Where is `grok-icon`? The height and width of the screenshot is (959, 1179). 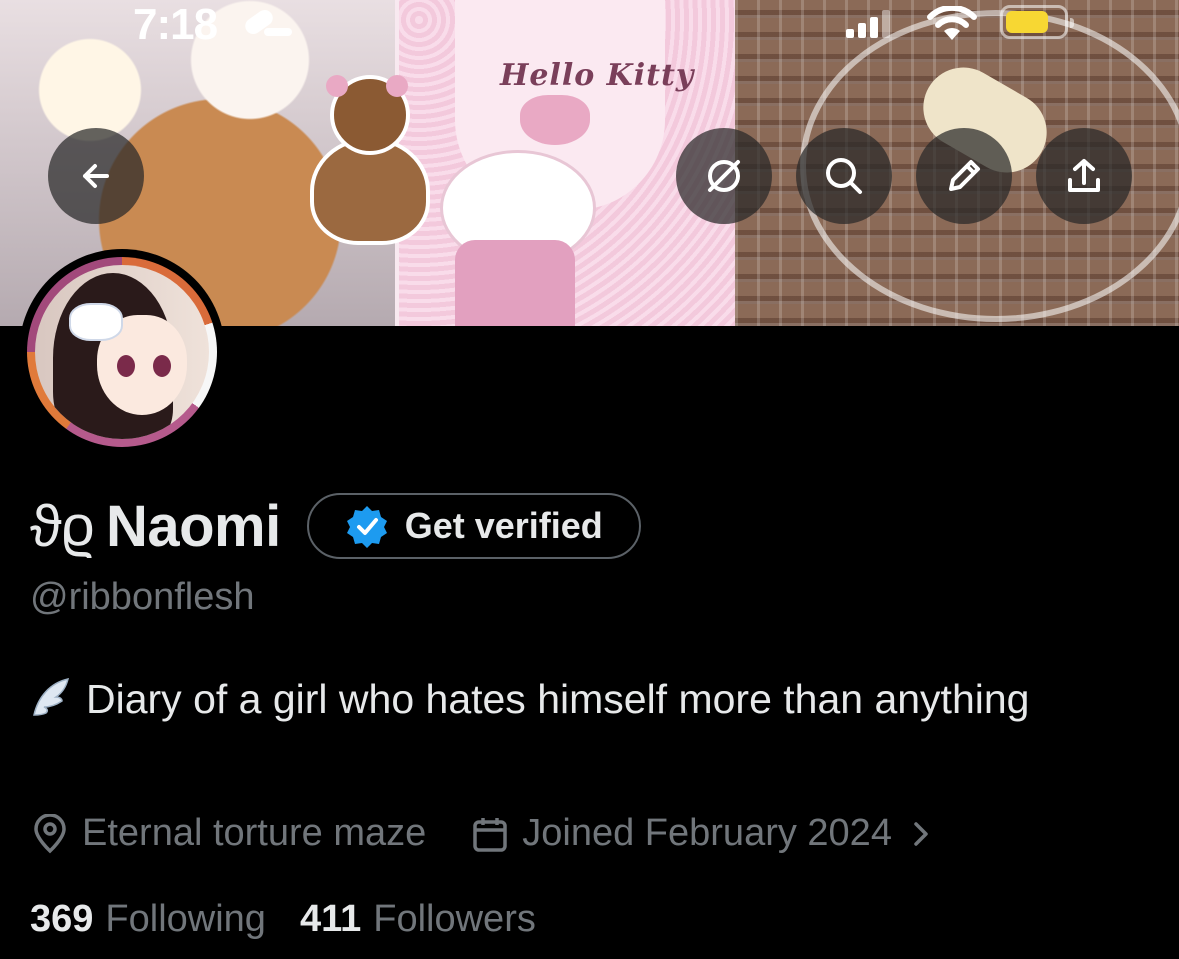 grok-icon is located at coordinates (724, 176).